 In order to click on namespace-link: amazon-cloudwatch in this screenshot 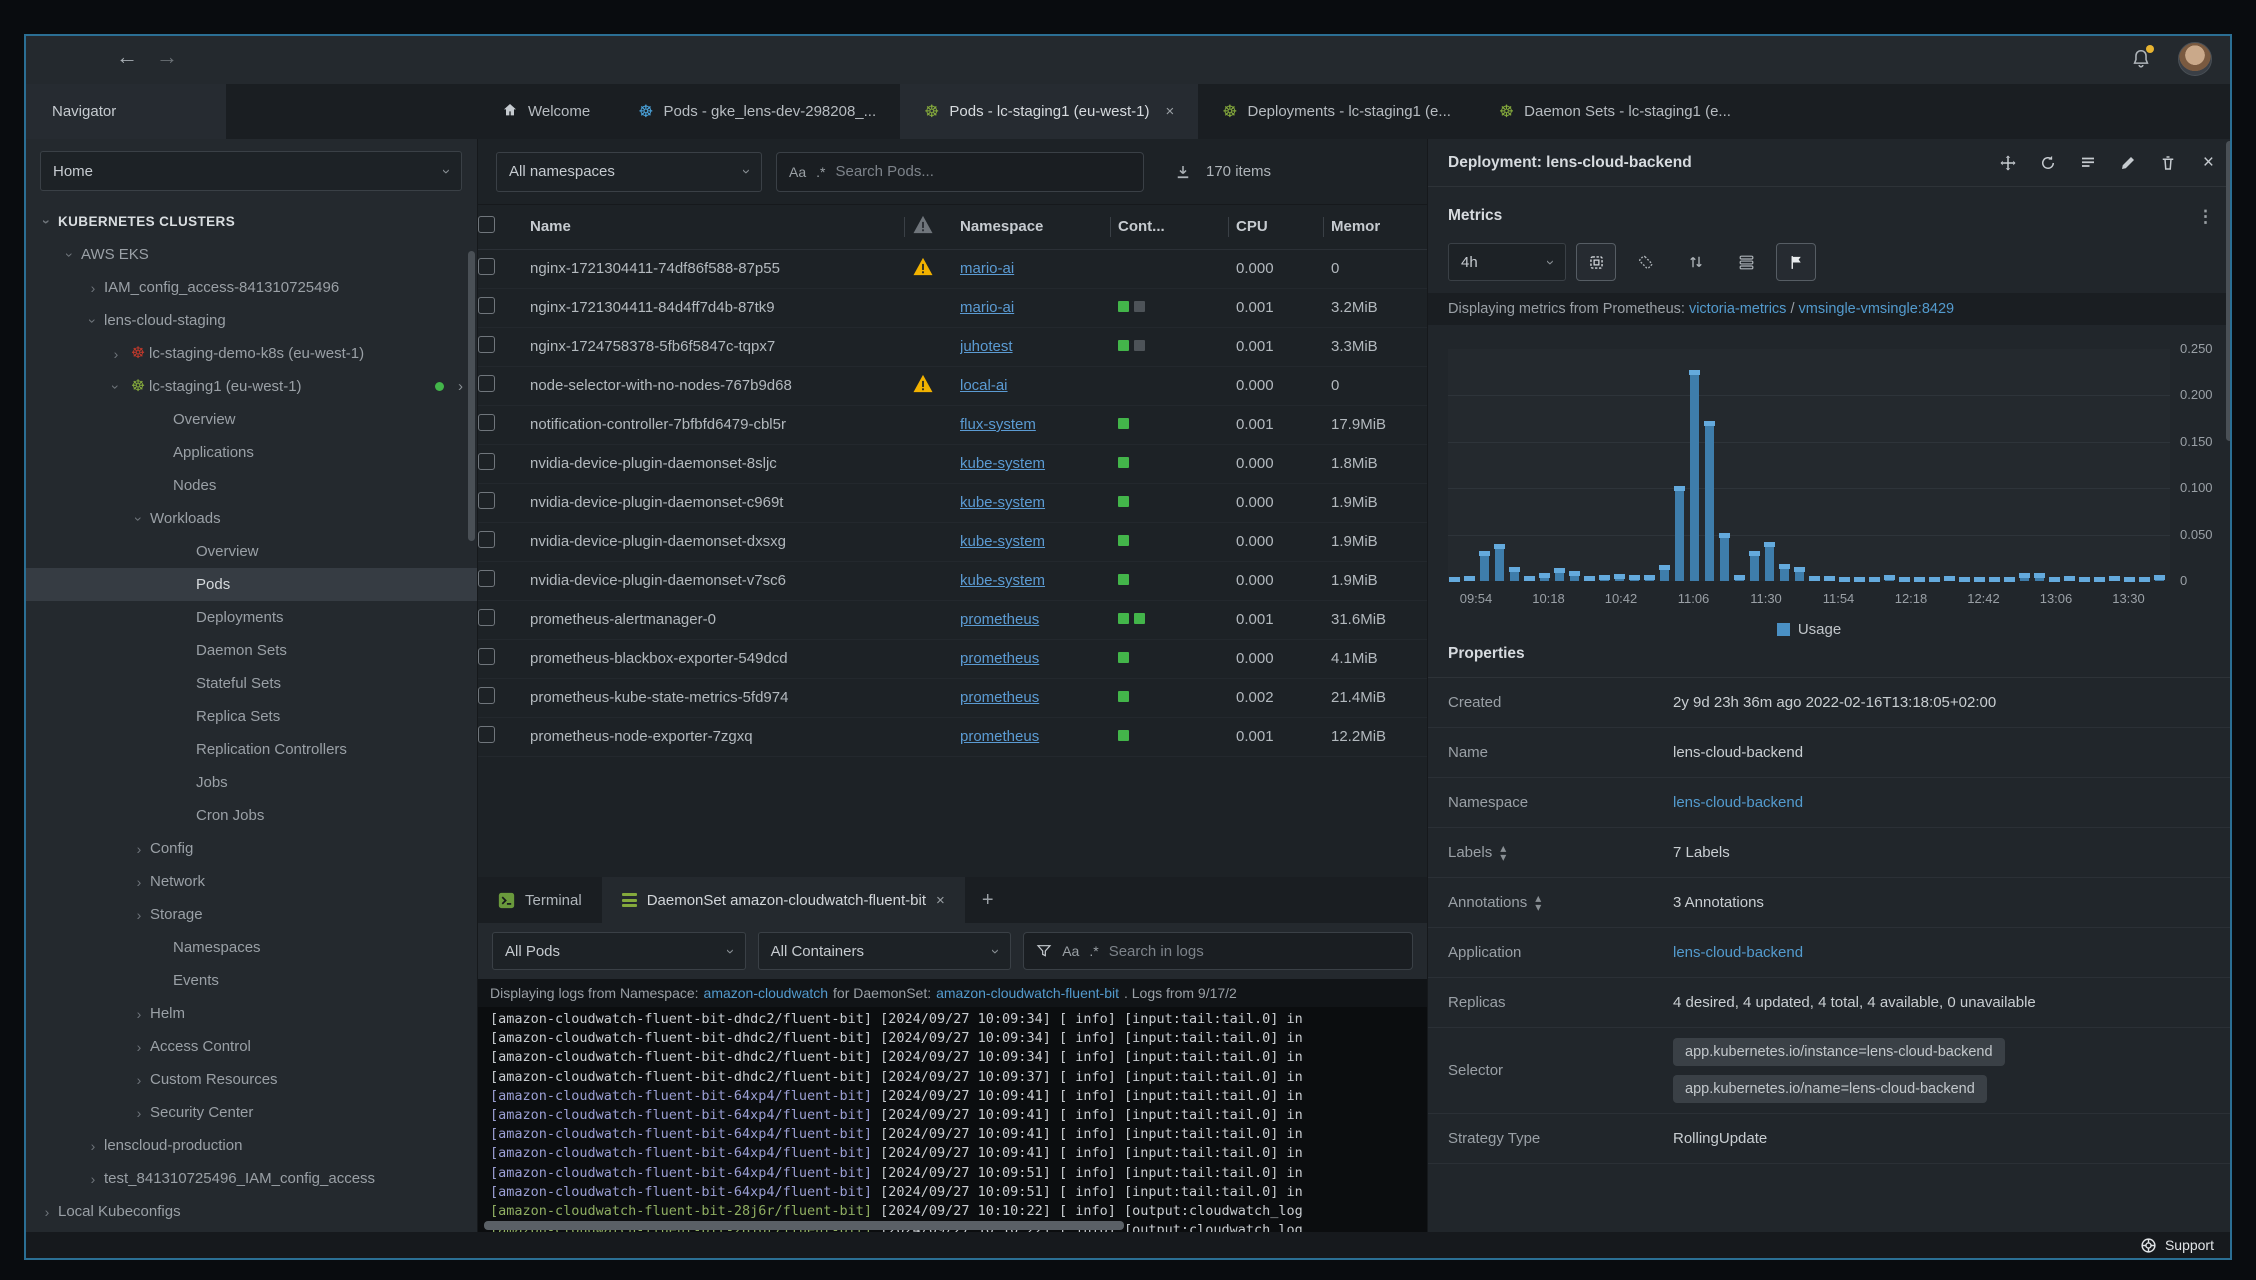, I will do `click(766, 993)`.